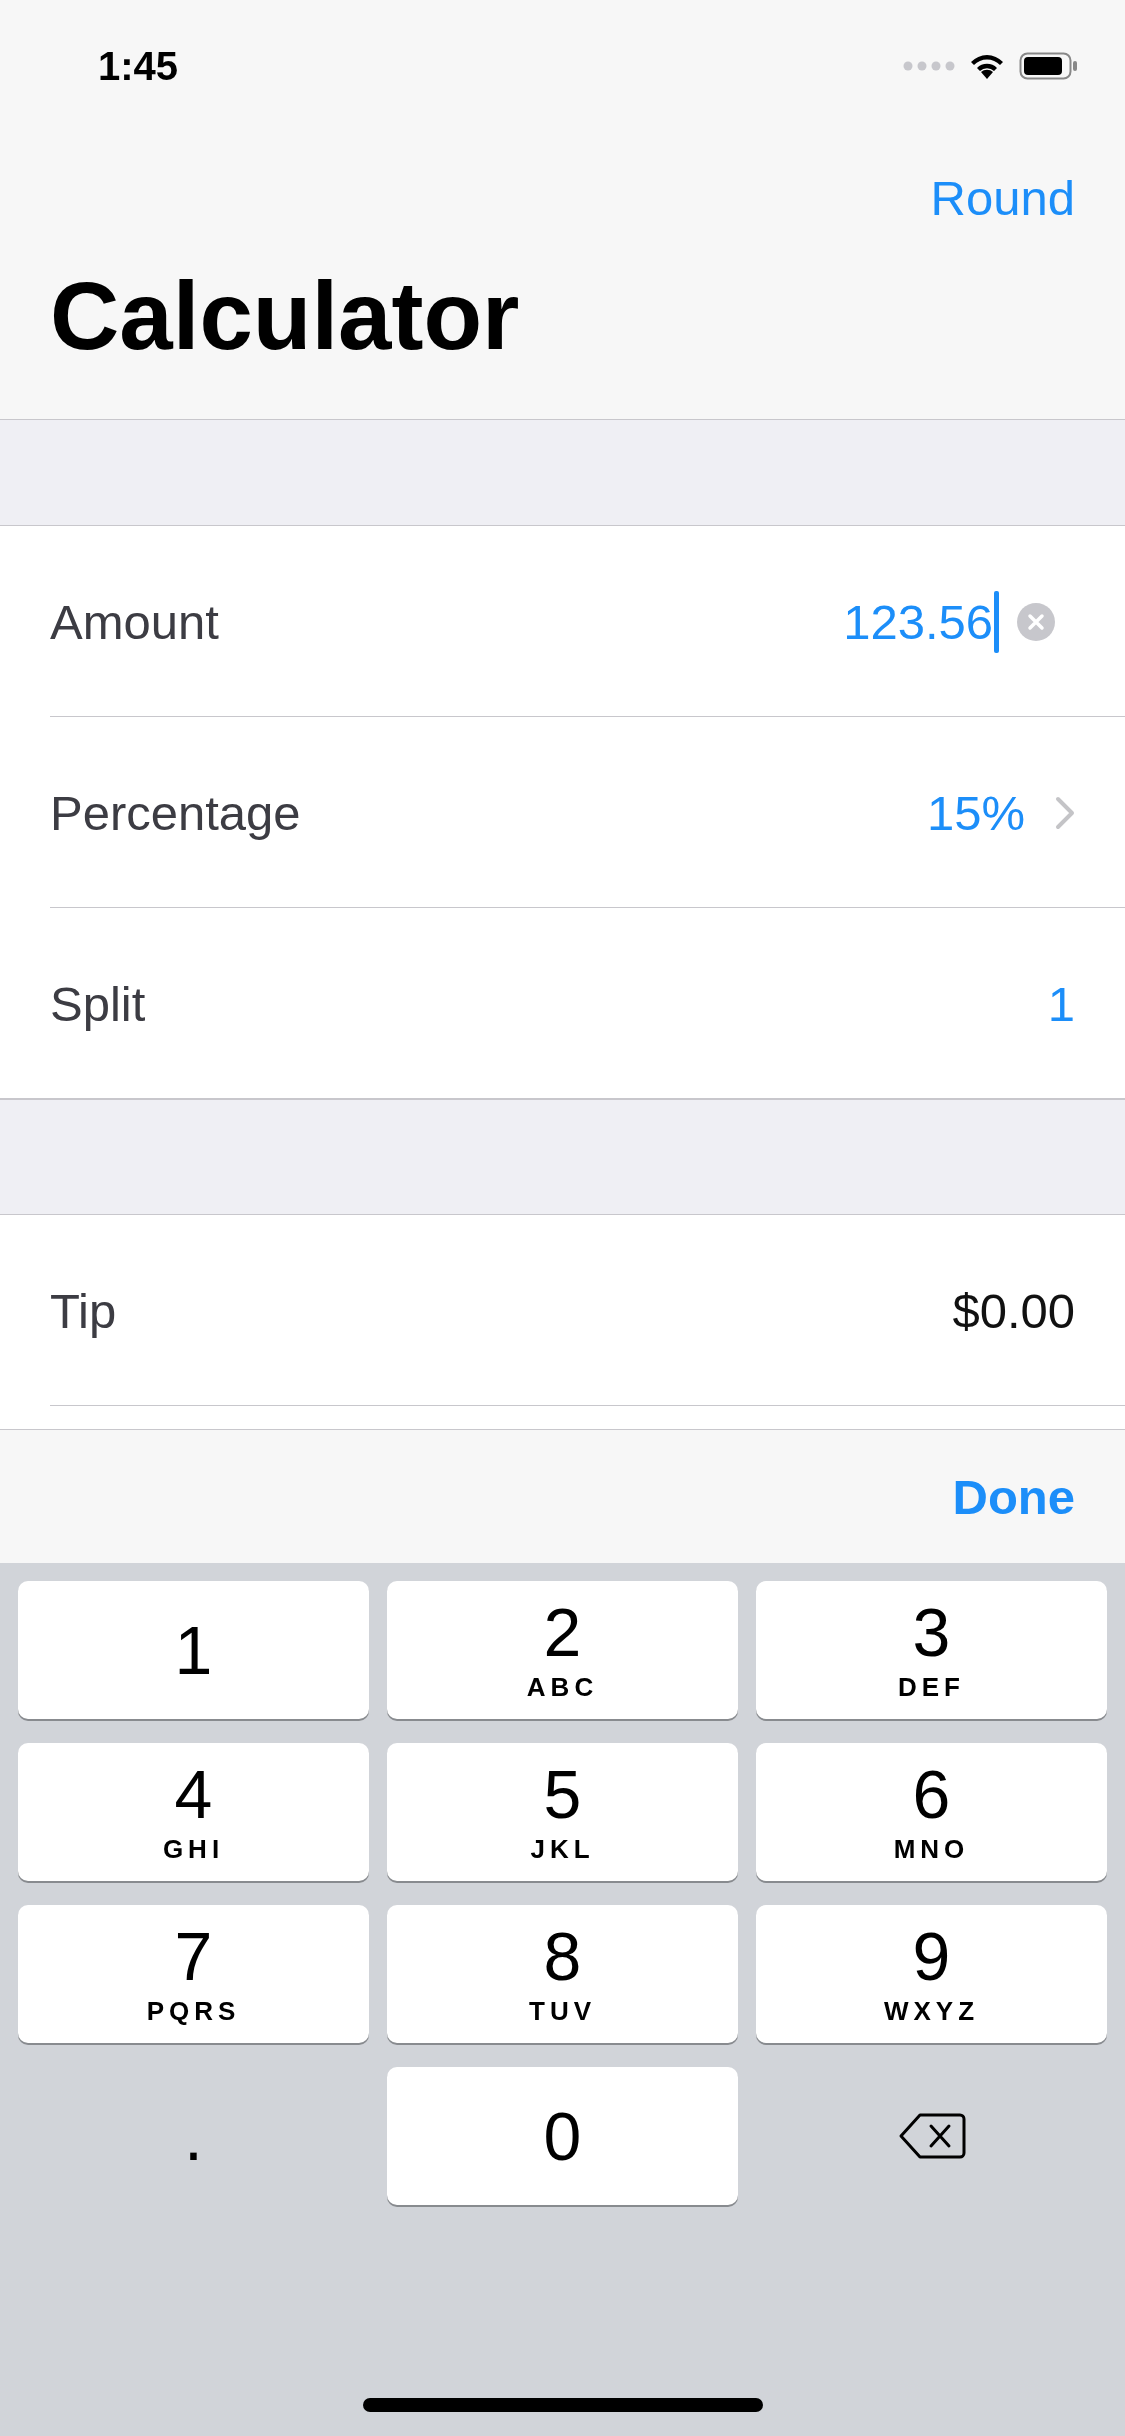  What do you see at coordinates (1061, 1003) in the screenshot?
I see `row-value: 1` at bounding box center [1061, 1003].